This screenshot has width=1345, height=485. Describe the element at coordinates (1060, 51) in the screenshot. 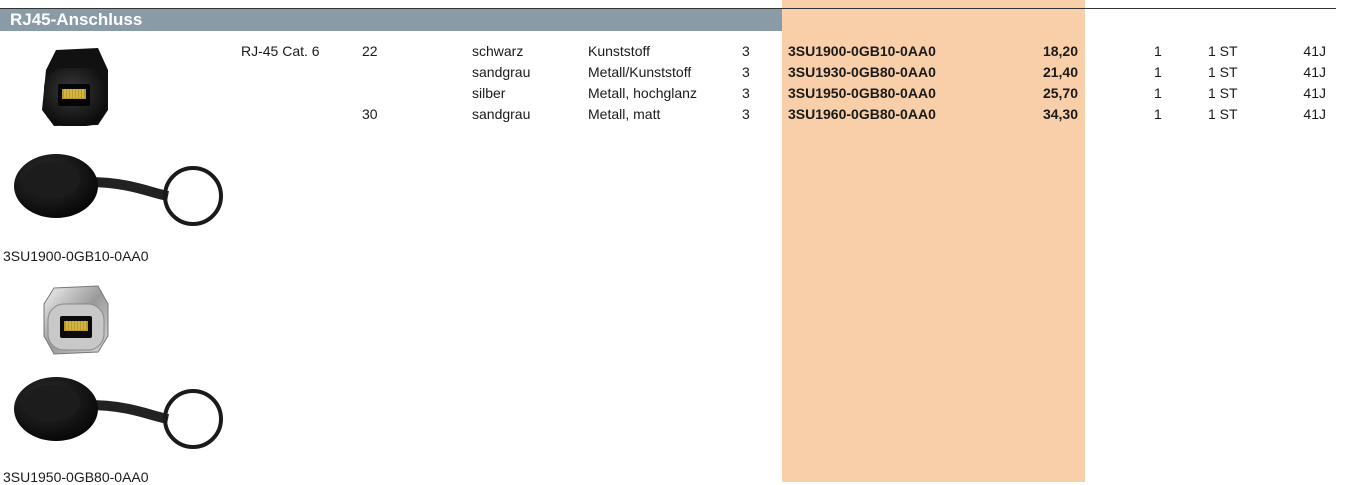

I see `price-cell: 18,20` at that location.